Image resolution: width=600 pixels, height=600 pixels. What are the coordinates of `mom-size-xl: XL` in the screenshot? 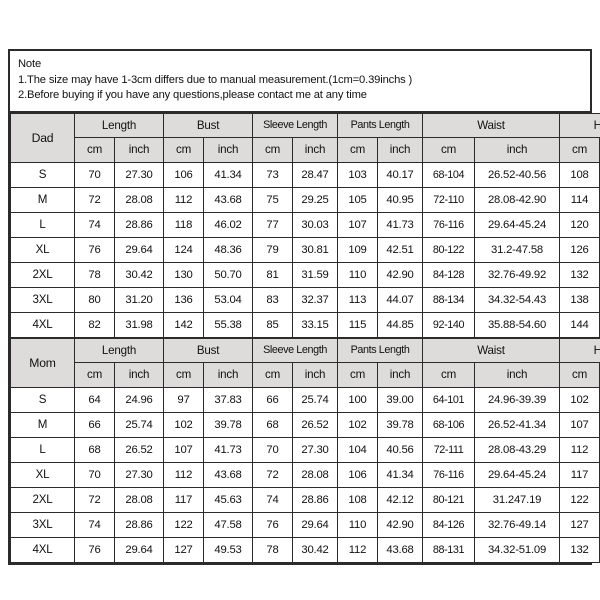 It's located at (42, 474).